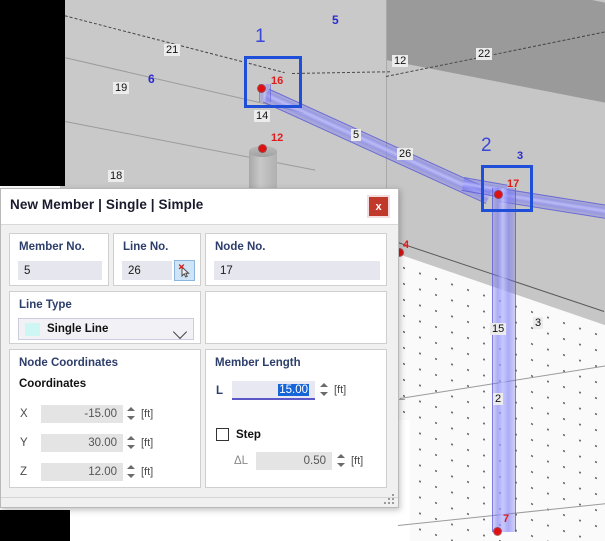  Describe the element at coordinates (157, 259) in the screenshot. I see `group-line-no: Line No. 26` at that location.